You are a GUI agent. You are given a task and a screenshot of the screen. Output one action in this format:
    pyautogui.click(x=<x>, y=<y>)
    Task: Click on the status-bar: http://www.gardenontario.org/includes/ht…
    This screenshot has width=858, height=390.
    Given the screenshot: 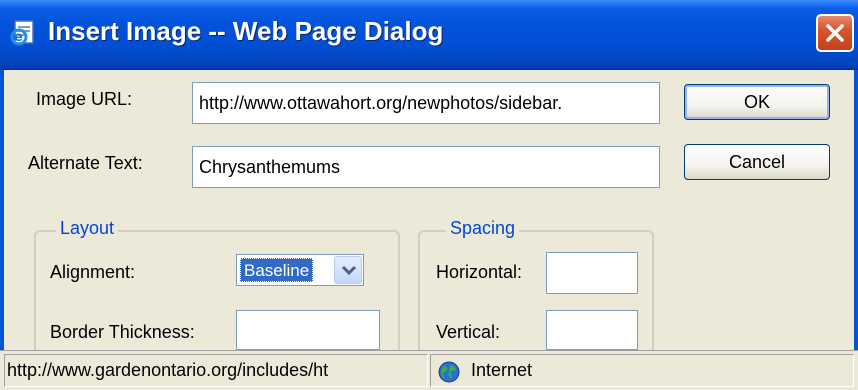 What is the action you would take?
    pyautogui.click(x=429, y=370)
    